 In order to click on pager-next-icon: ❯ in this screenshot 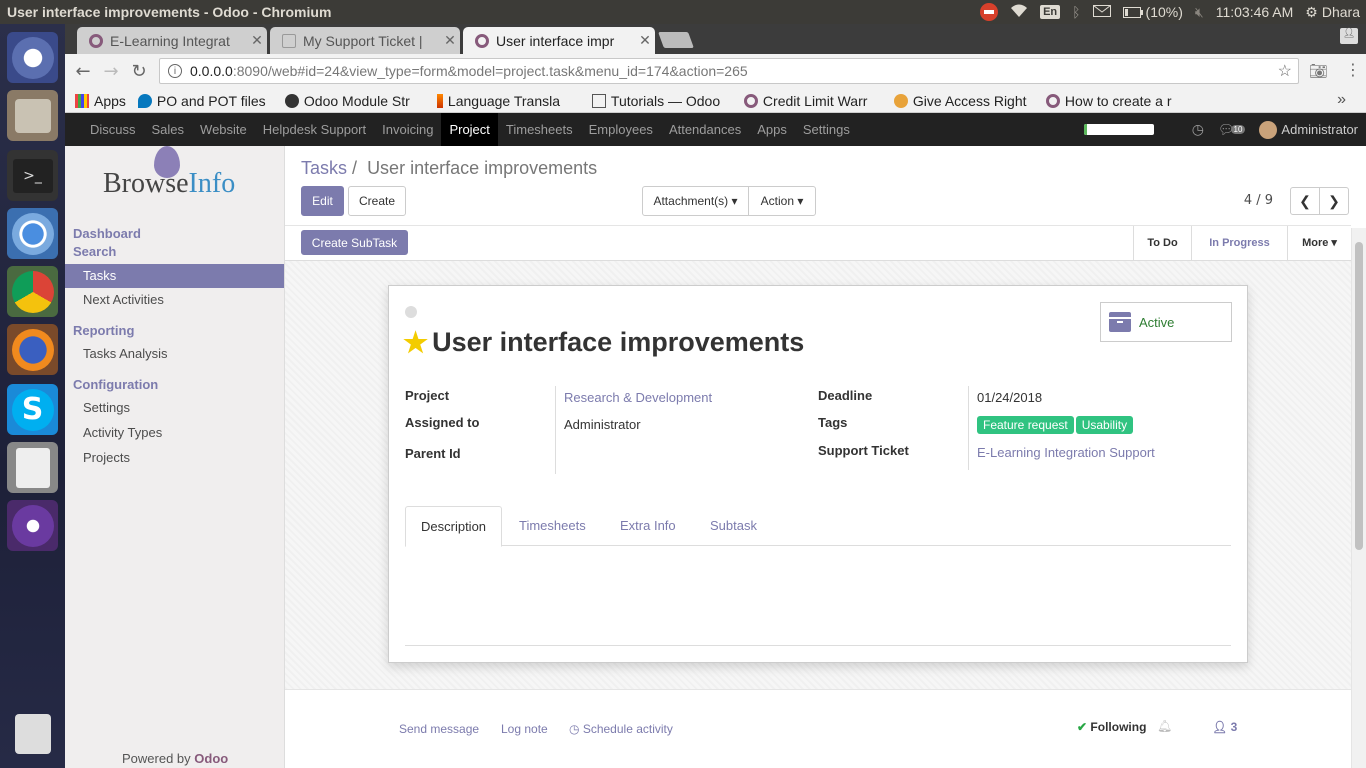, I will do `click(1334, 201)`.